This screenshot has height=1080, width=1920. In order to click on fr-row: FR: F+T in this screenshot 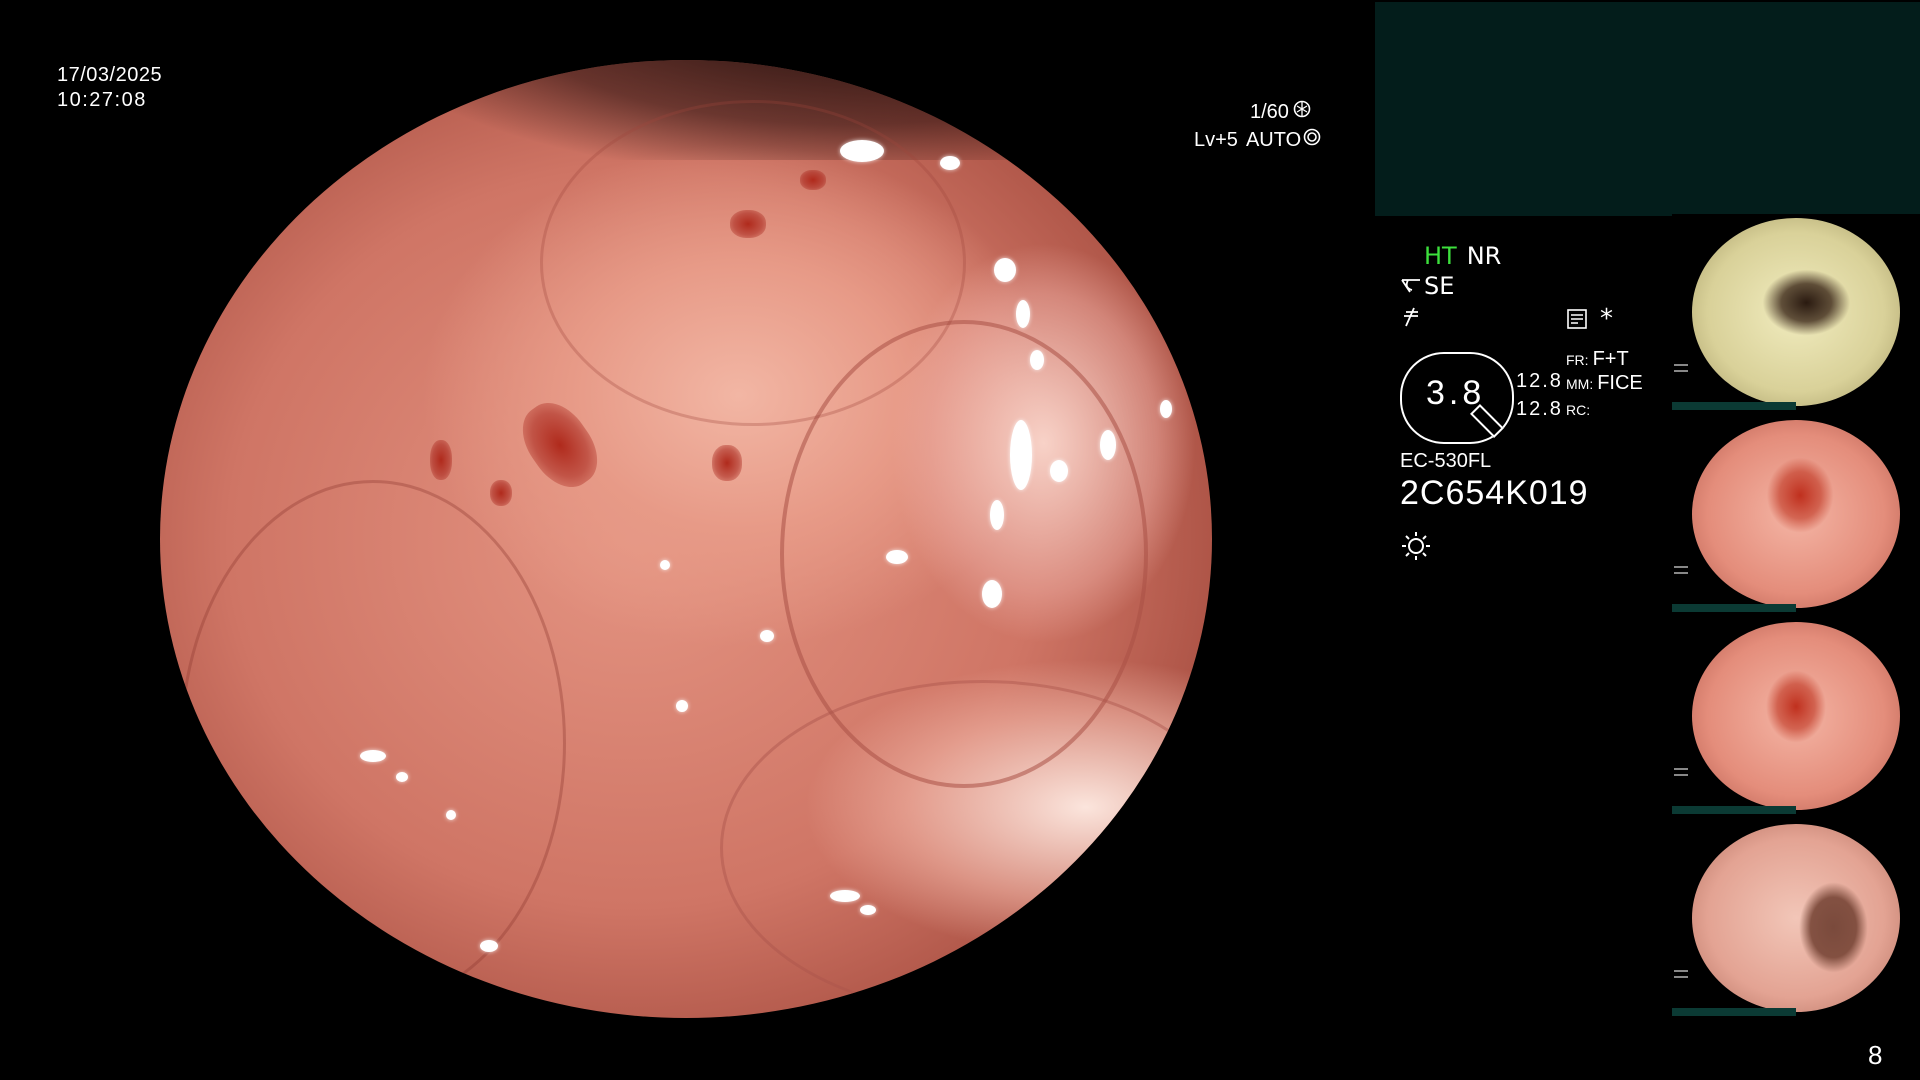, I will do `click(1597, 359)`.